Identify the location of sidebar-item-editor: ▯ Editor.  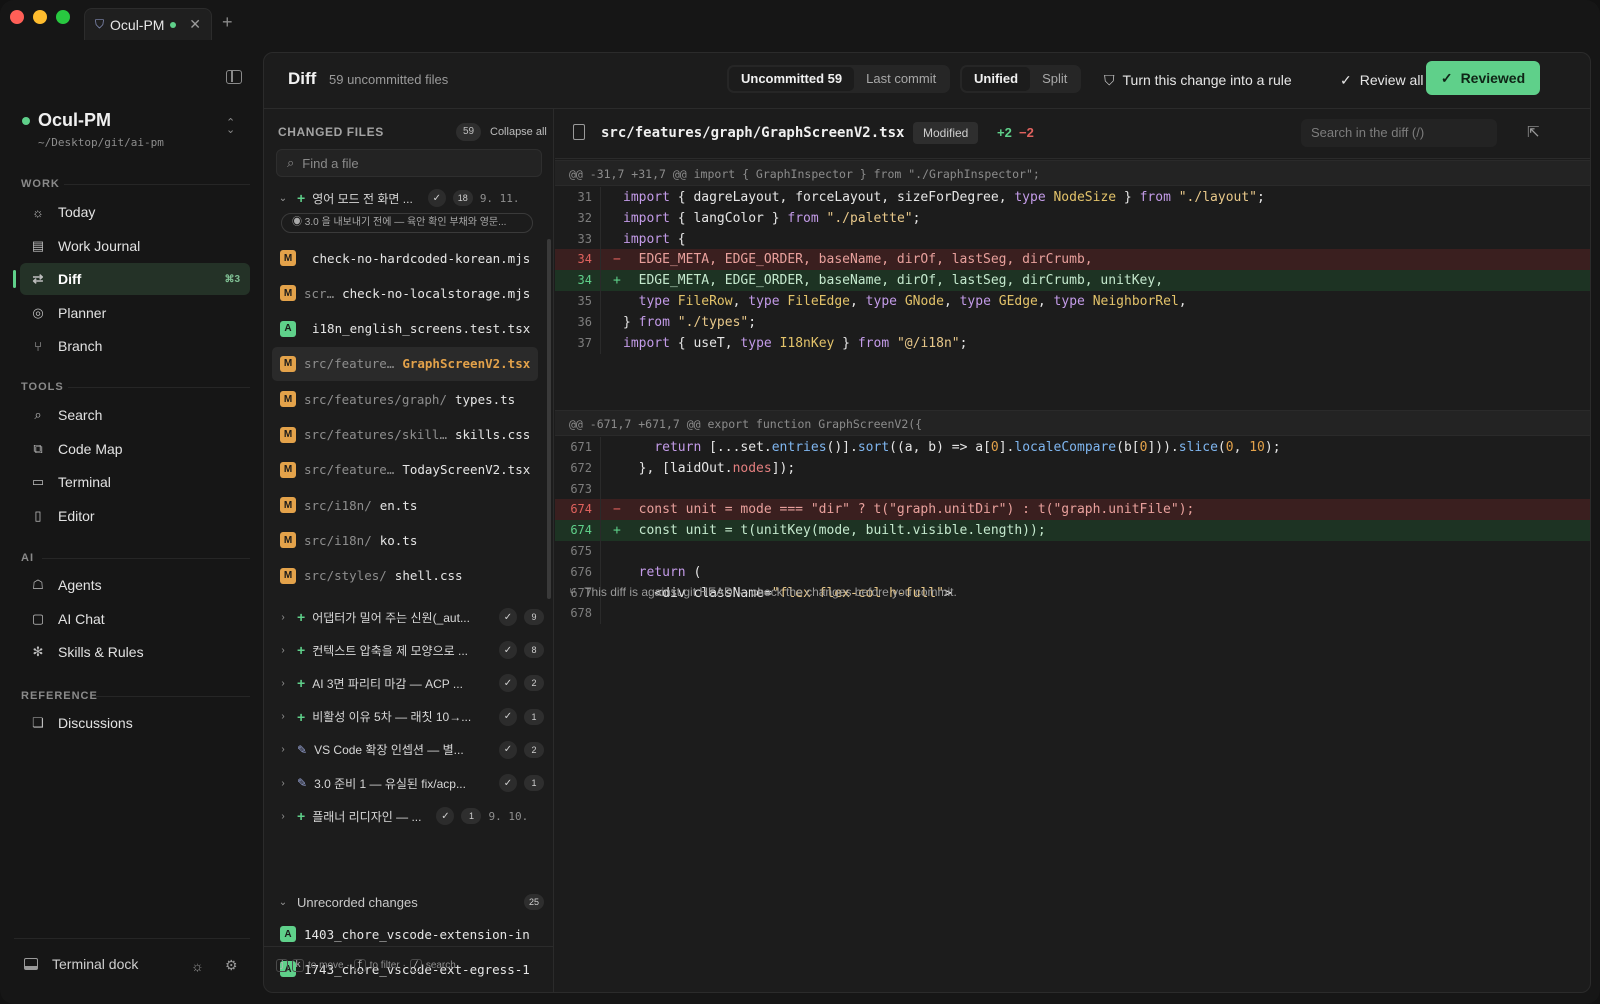
(135, 516).